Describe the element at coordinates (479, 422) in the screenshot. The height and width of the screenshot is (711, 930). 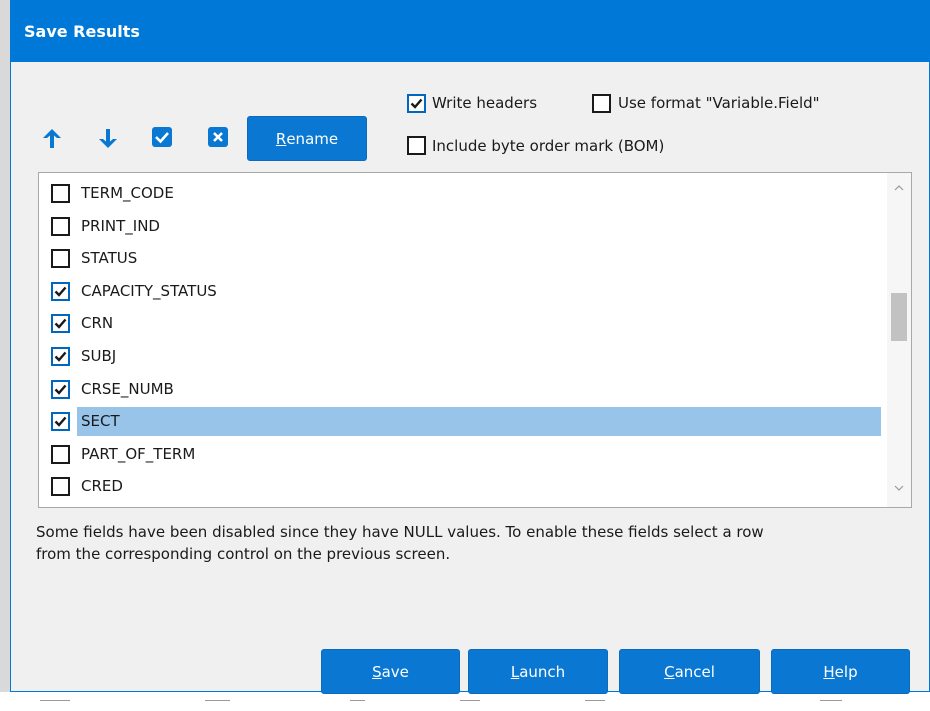
I see `row-selection-highlight` at that location.